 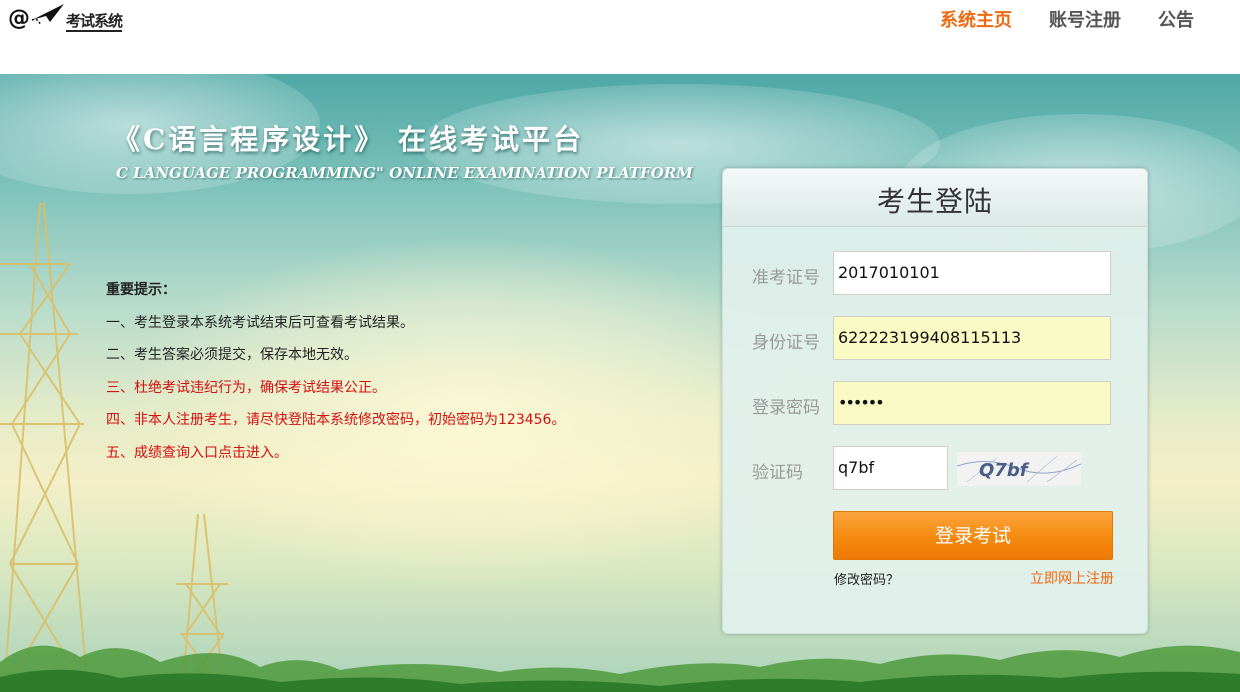 What do you see at coordinates (786, 343) in the screenshot?
I see `id-card-label: 身份证号` at bounding box center [786, 343].